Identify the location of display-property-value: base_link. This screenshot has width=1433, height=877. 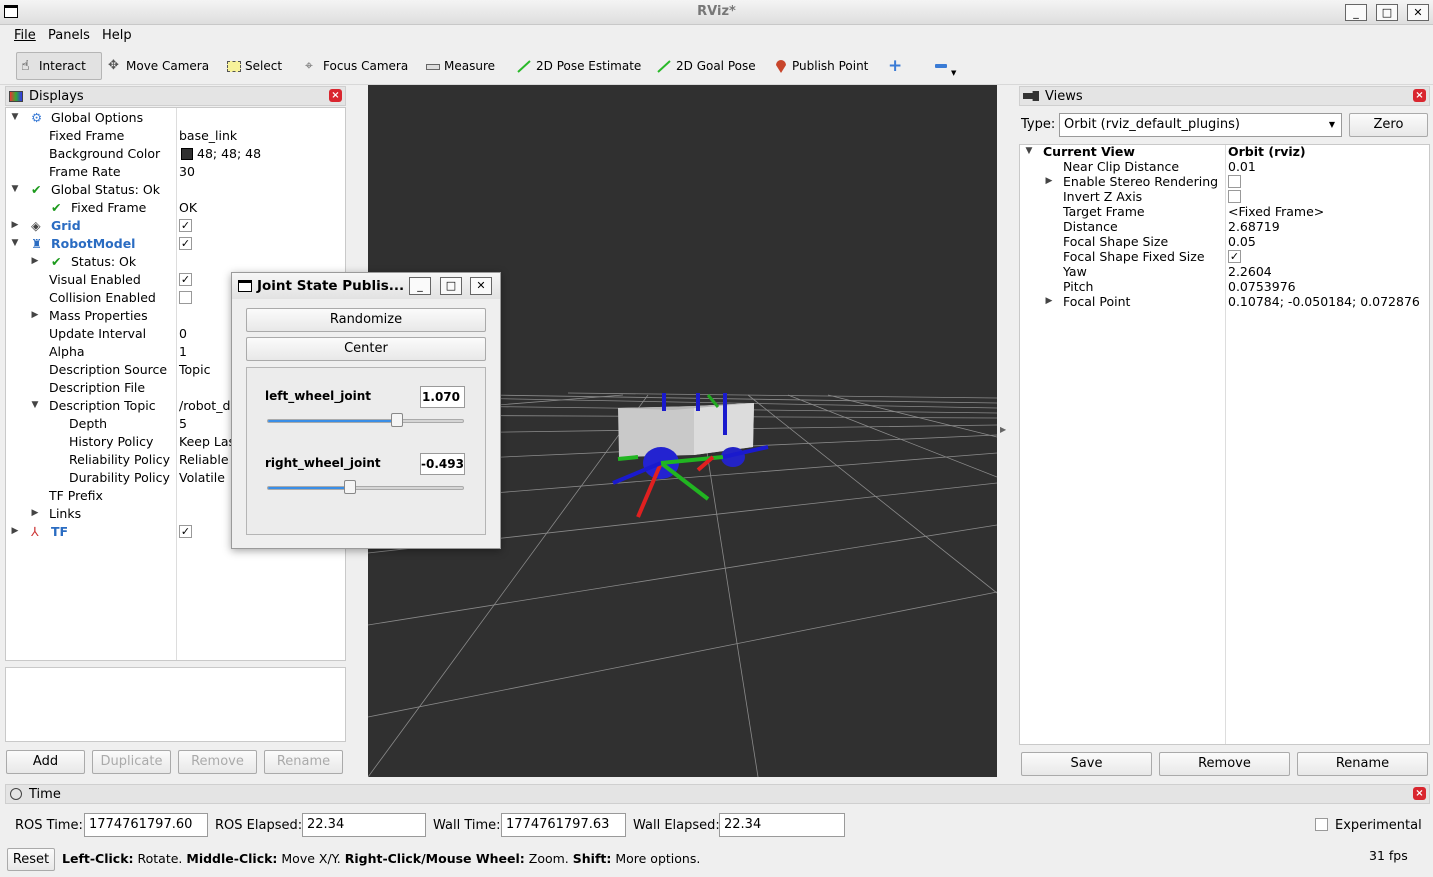
(208, 136).